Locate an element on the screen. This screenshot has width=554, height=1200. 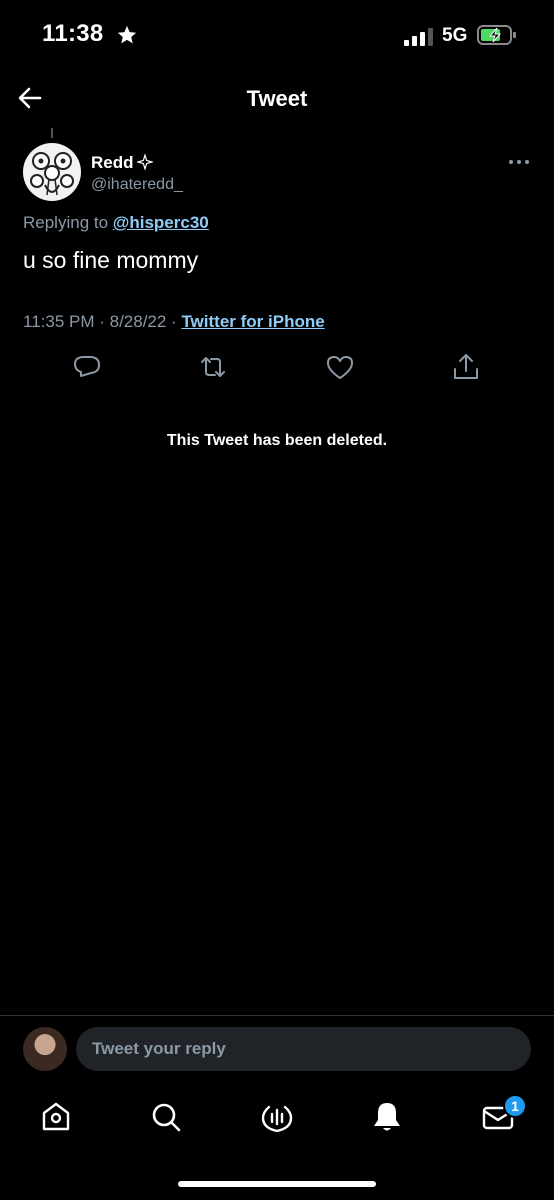
retweet-icon is located at coordinates (213, 367).